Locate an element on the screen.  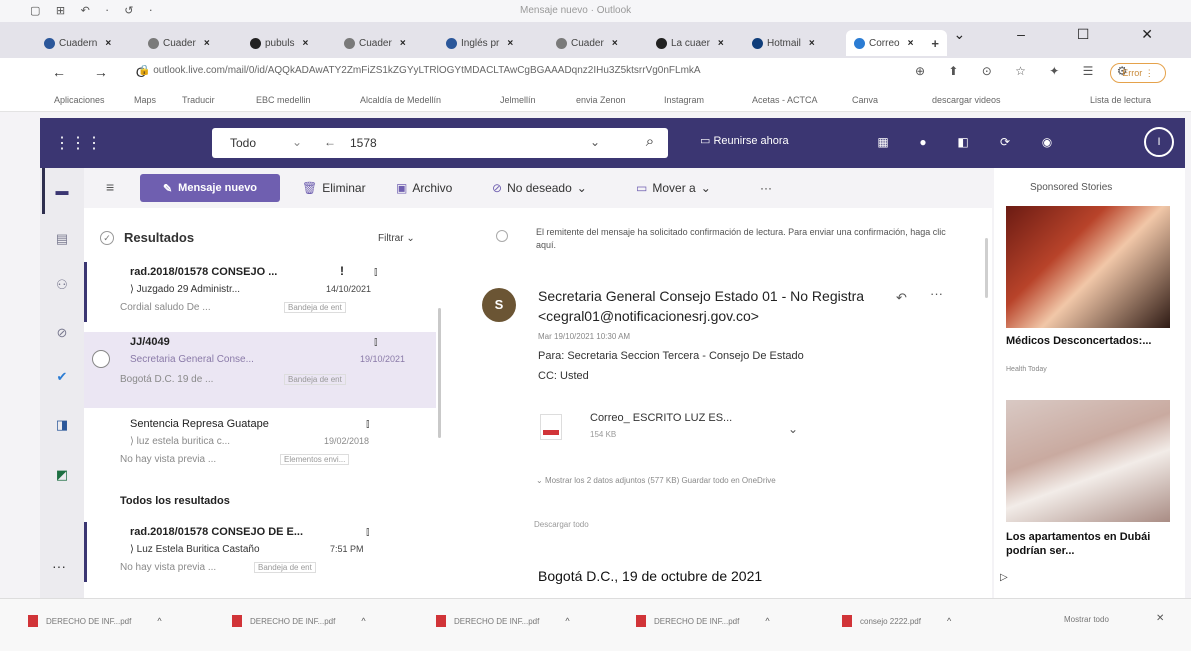
filter-button: Filtrar ⌄ is located at coordinates (396, 238).